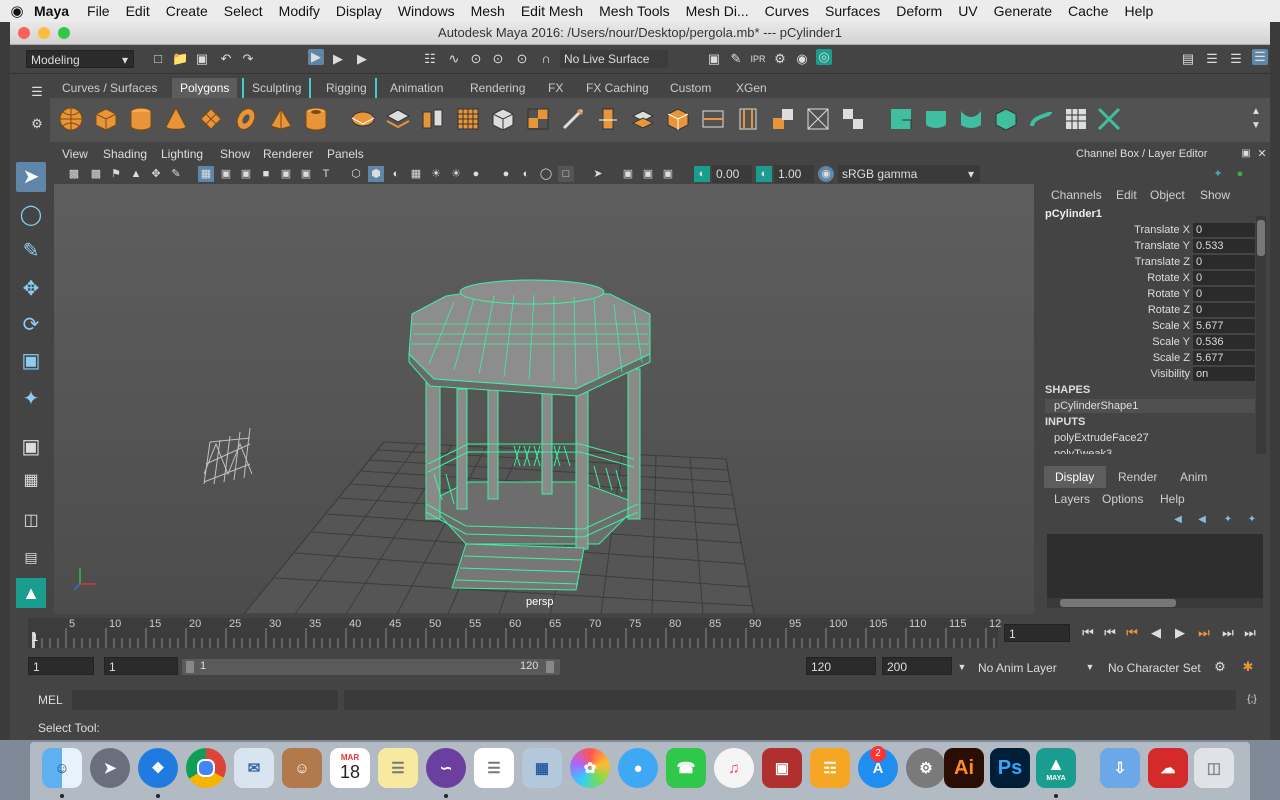  What do you see at coordinates (748, 119) in the screenshot?
I see `offset-edge-loop-icon` at bounding box center [748, 119].